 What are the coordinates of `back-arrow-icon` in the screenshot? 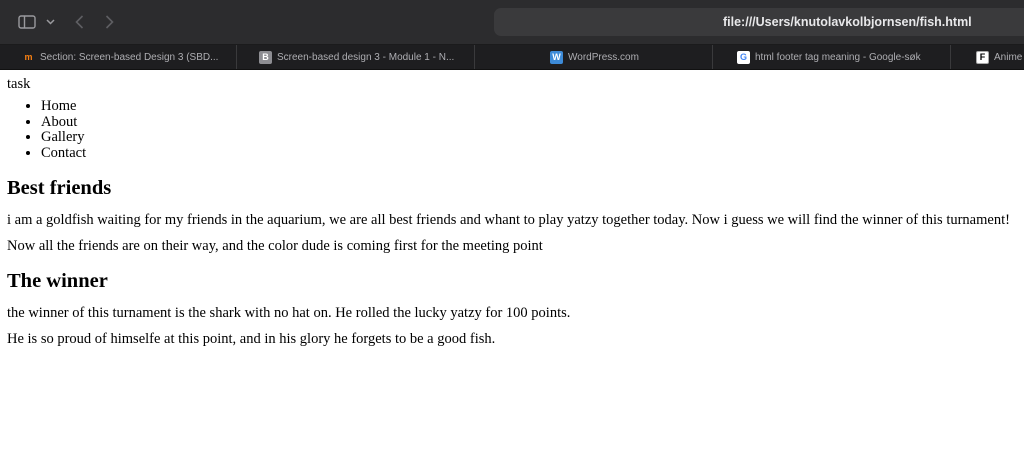 It's located at (79, 22).